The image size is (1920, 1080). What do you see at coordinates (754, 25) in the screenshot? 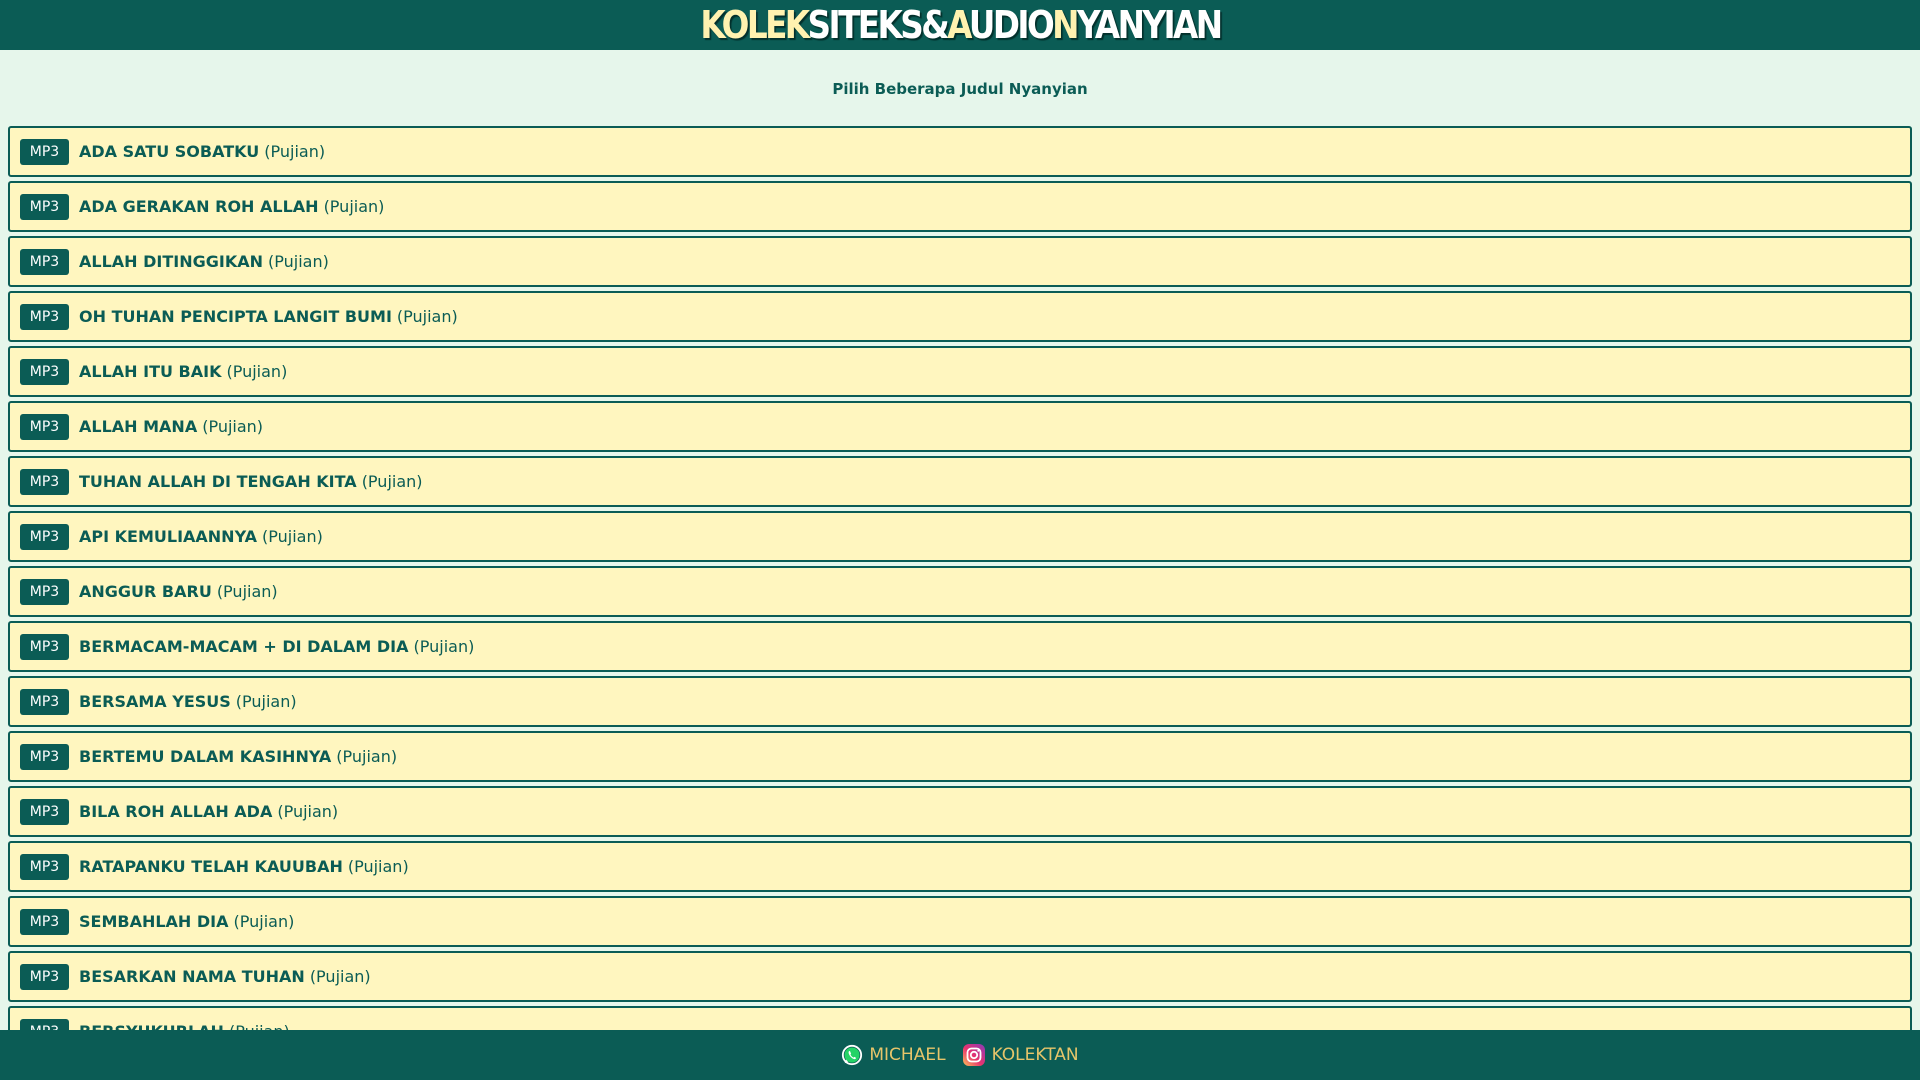
I see `logo-segment: KOLEK` at bounding box center [754, 25].